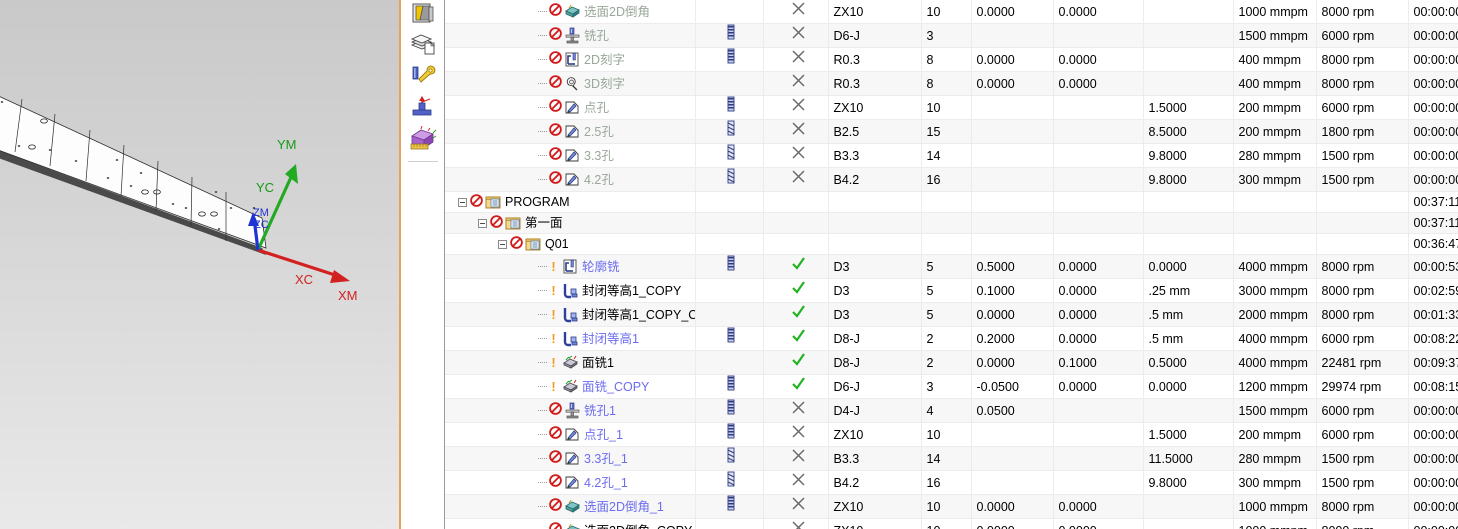 This screenshot has width=1458, height=529. What do you see at coordinates (570, 107) in the screenshot?
I see `operation-name-cell: 点孔` at bounding box center [570, 107].